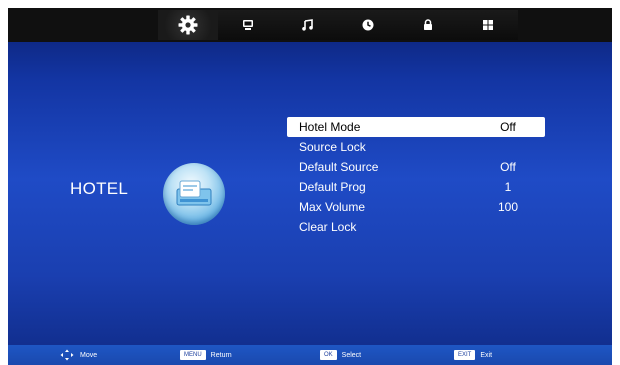 Image resolution: width=620 pixels, height=365 pixels. What do you see at coordinates (416, 127) in the screenshot?
I see `menu-item-hotel-mode: Hotel Mode Off` at bounding box center [416, 127].